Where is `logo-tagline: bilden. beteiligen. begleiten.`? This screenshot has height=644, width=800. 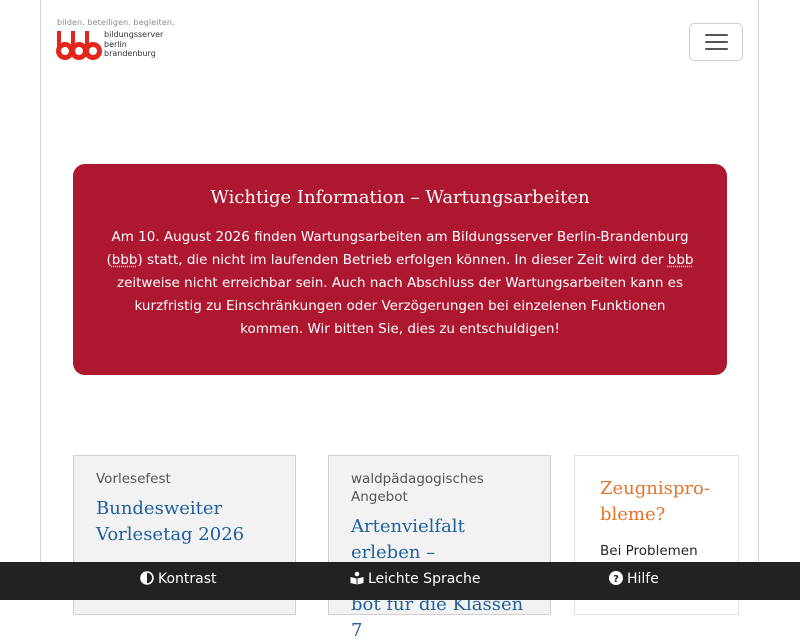
logo-tagline: bilden. beteiligen. begleiten. is located at coordinates (116, 22).